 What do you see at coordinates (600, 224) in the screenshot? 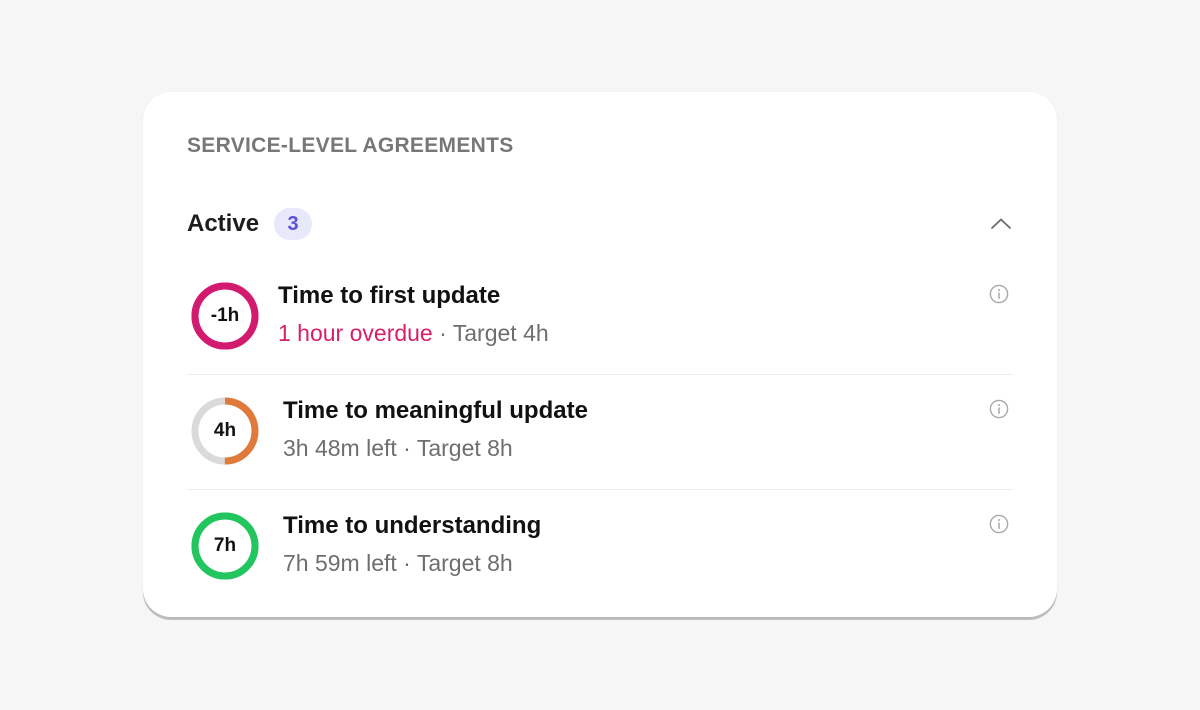
I see `active-section-header: Active 3` at bounding box center [600, 224].